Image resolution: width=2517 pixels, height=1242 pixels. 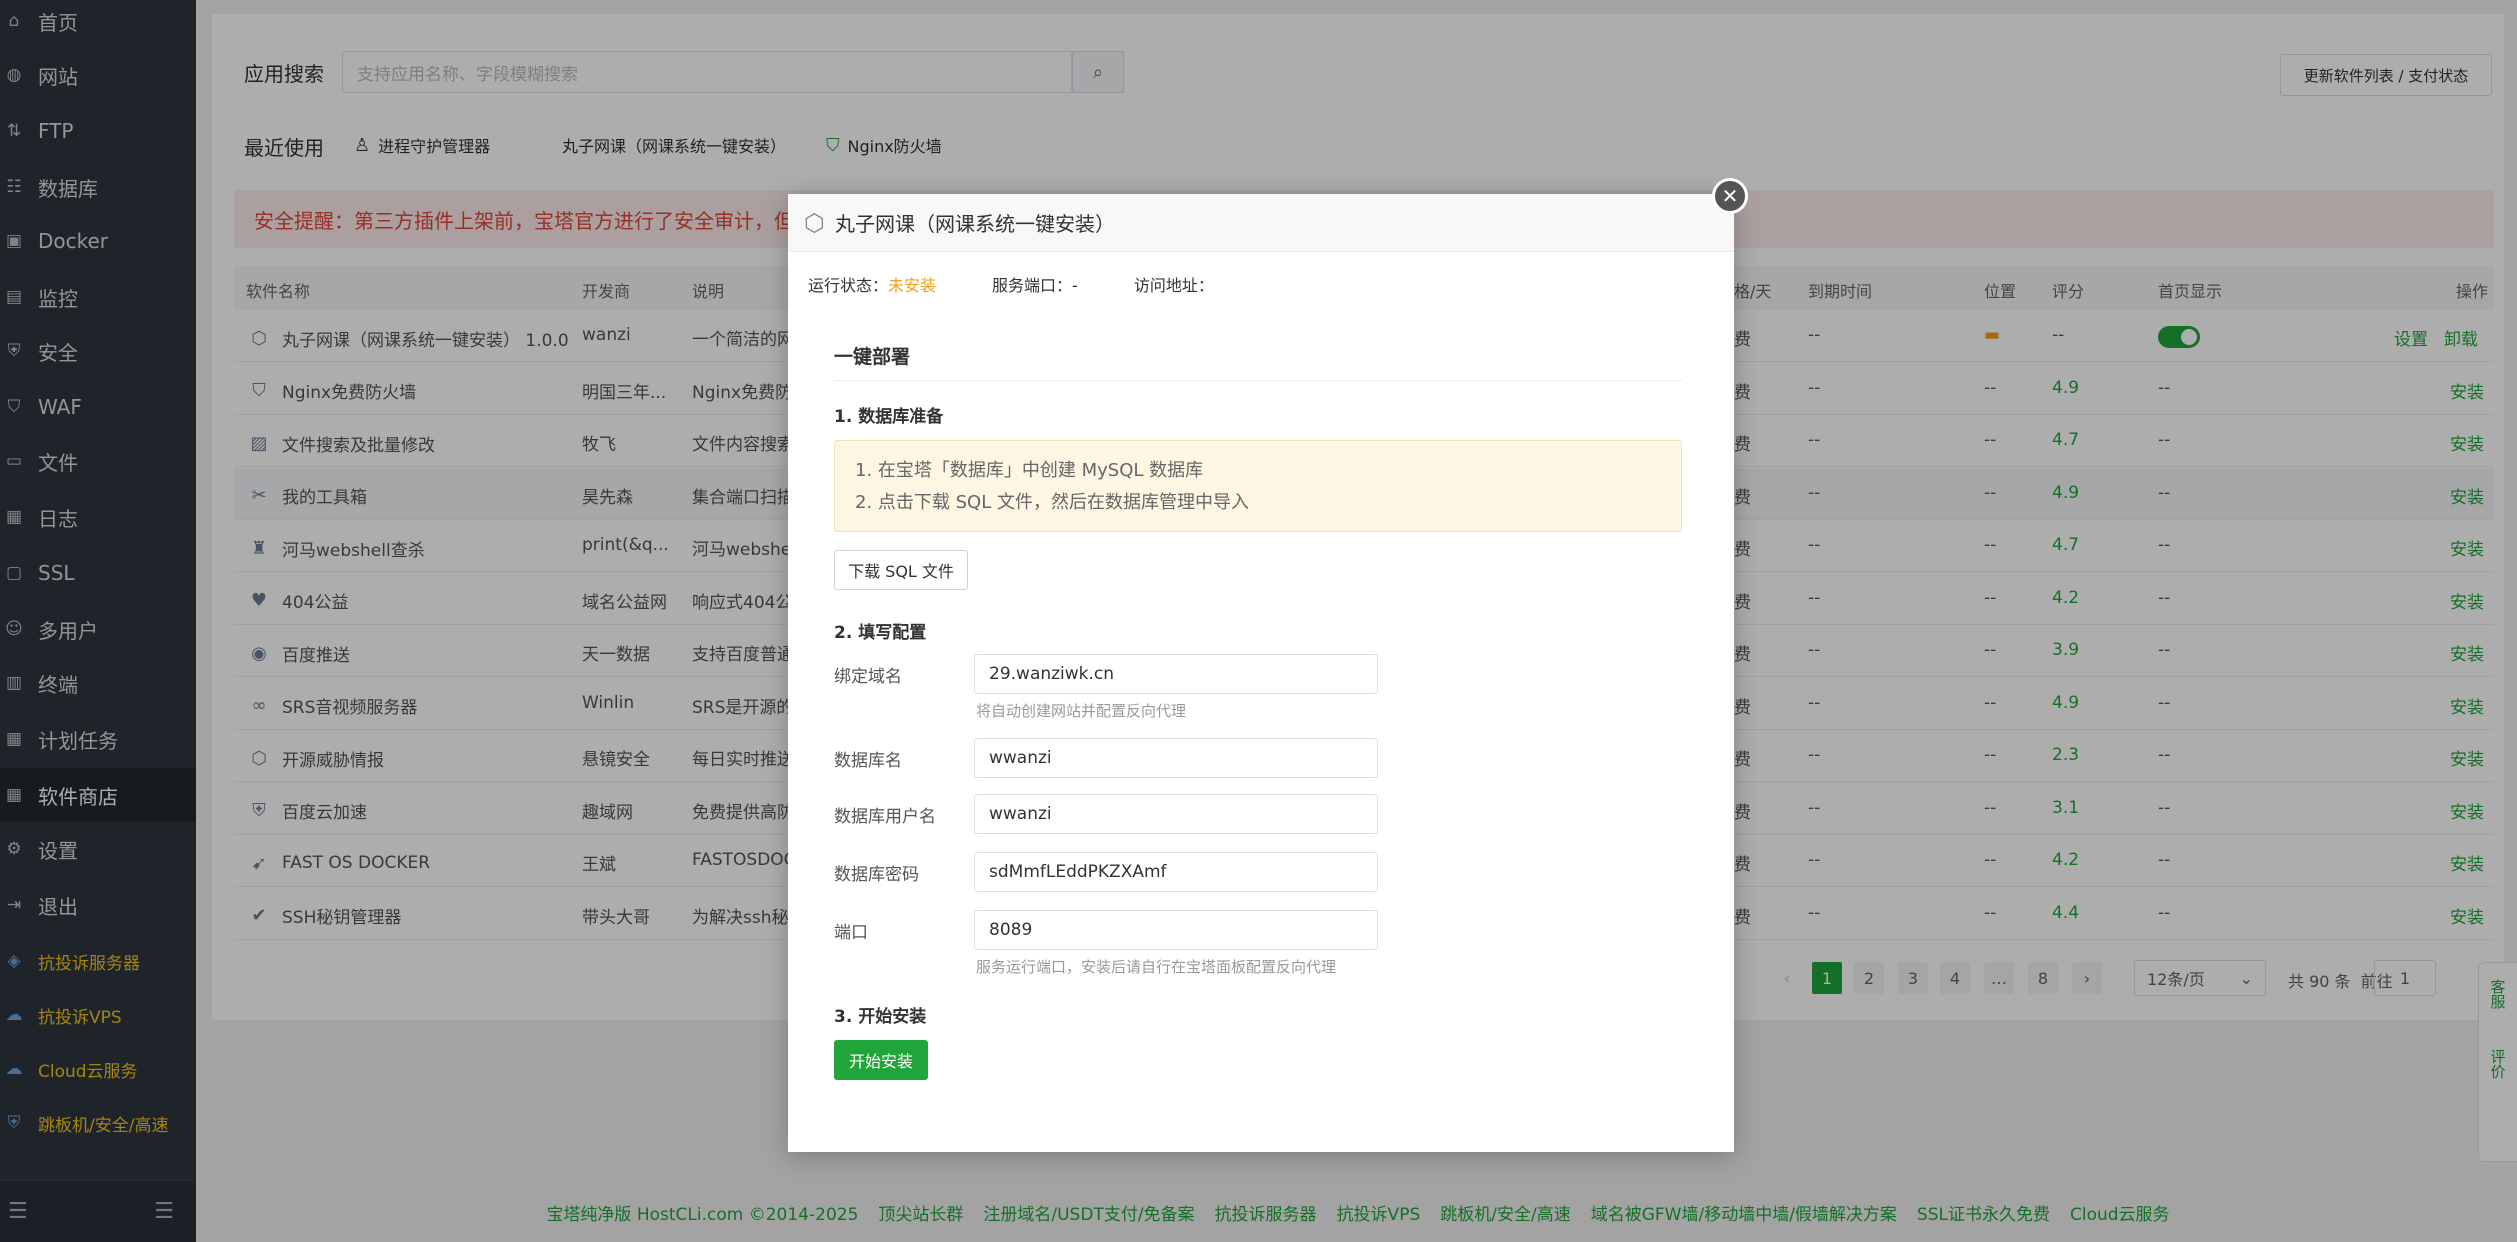 I want to click on modal-header: ⬡ 丸子网课（网课系统一键安装）, so click(x=1261, y=223).